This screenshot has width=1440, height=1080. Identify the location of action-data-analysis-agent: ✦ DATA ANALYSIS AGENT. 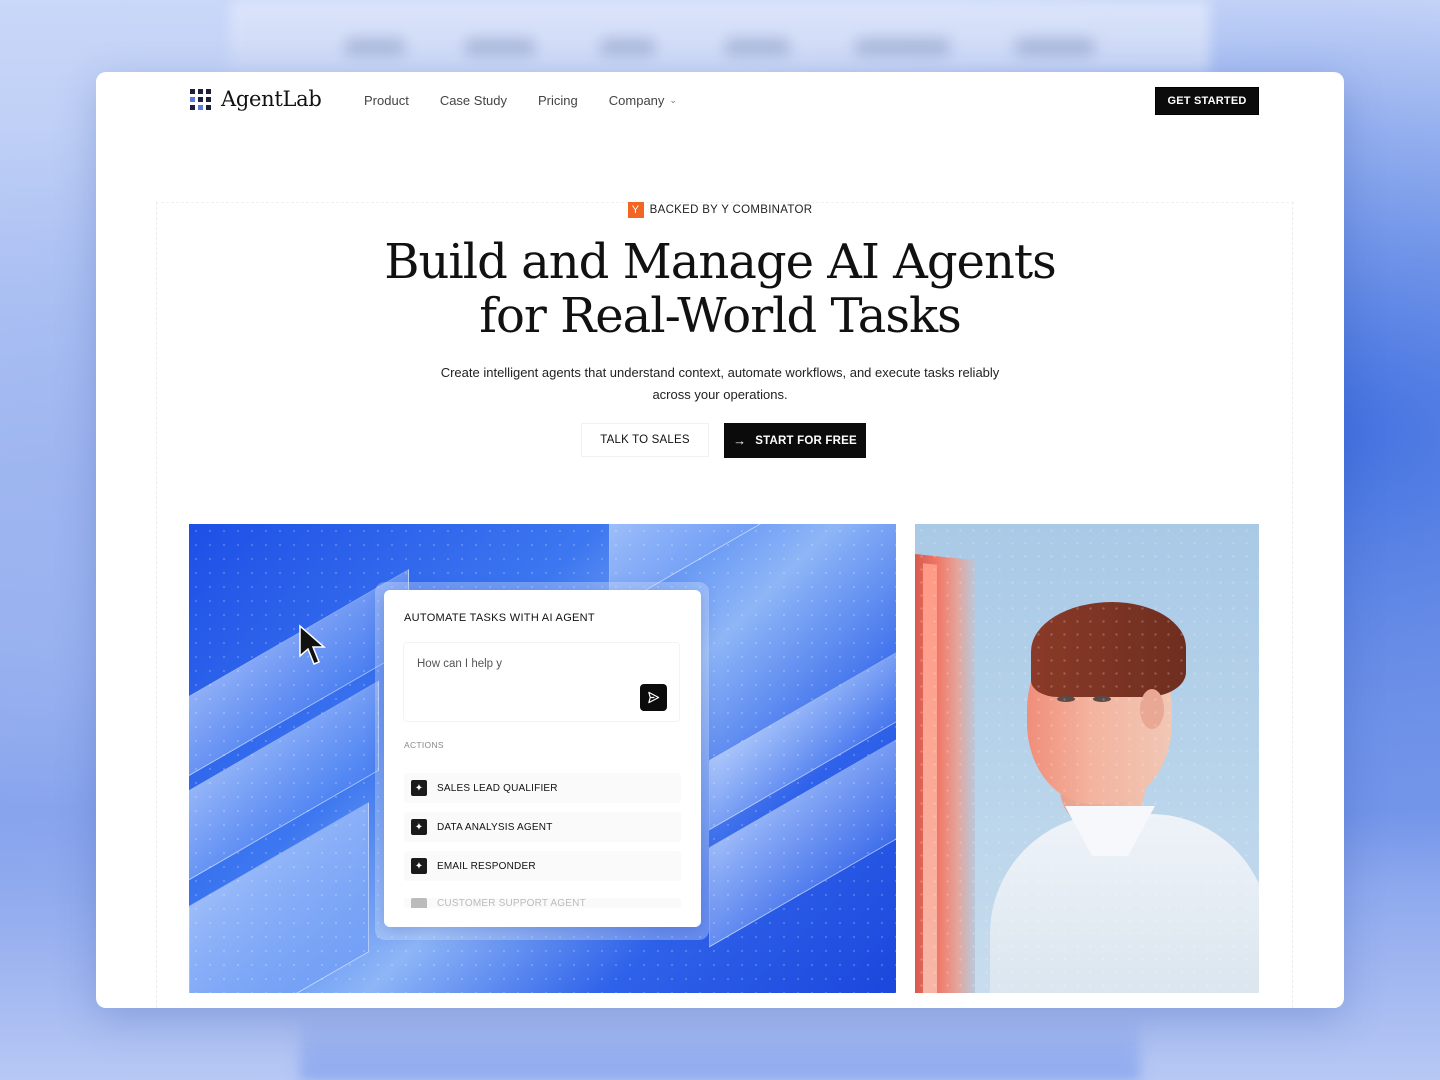
(542, 827).